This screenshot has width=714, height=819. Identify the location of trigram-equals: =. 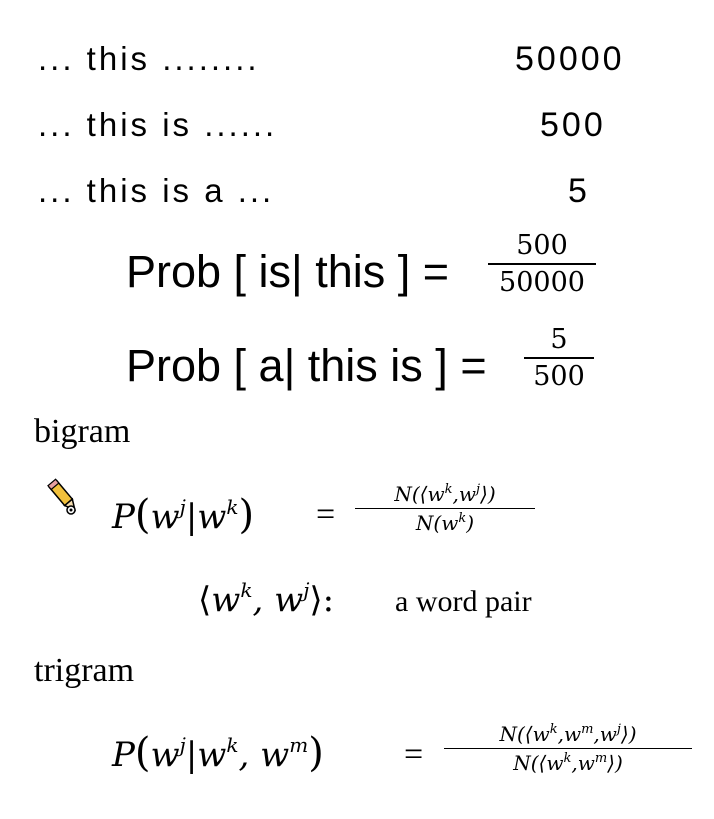
(414, 754).